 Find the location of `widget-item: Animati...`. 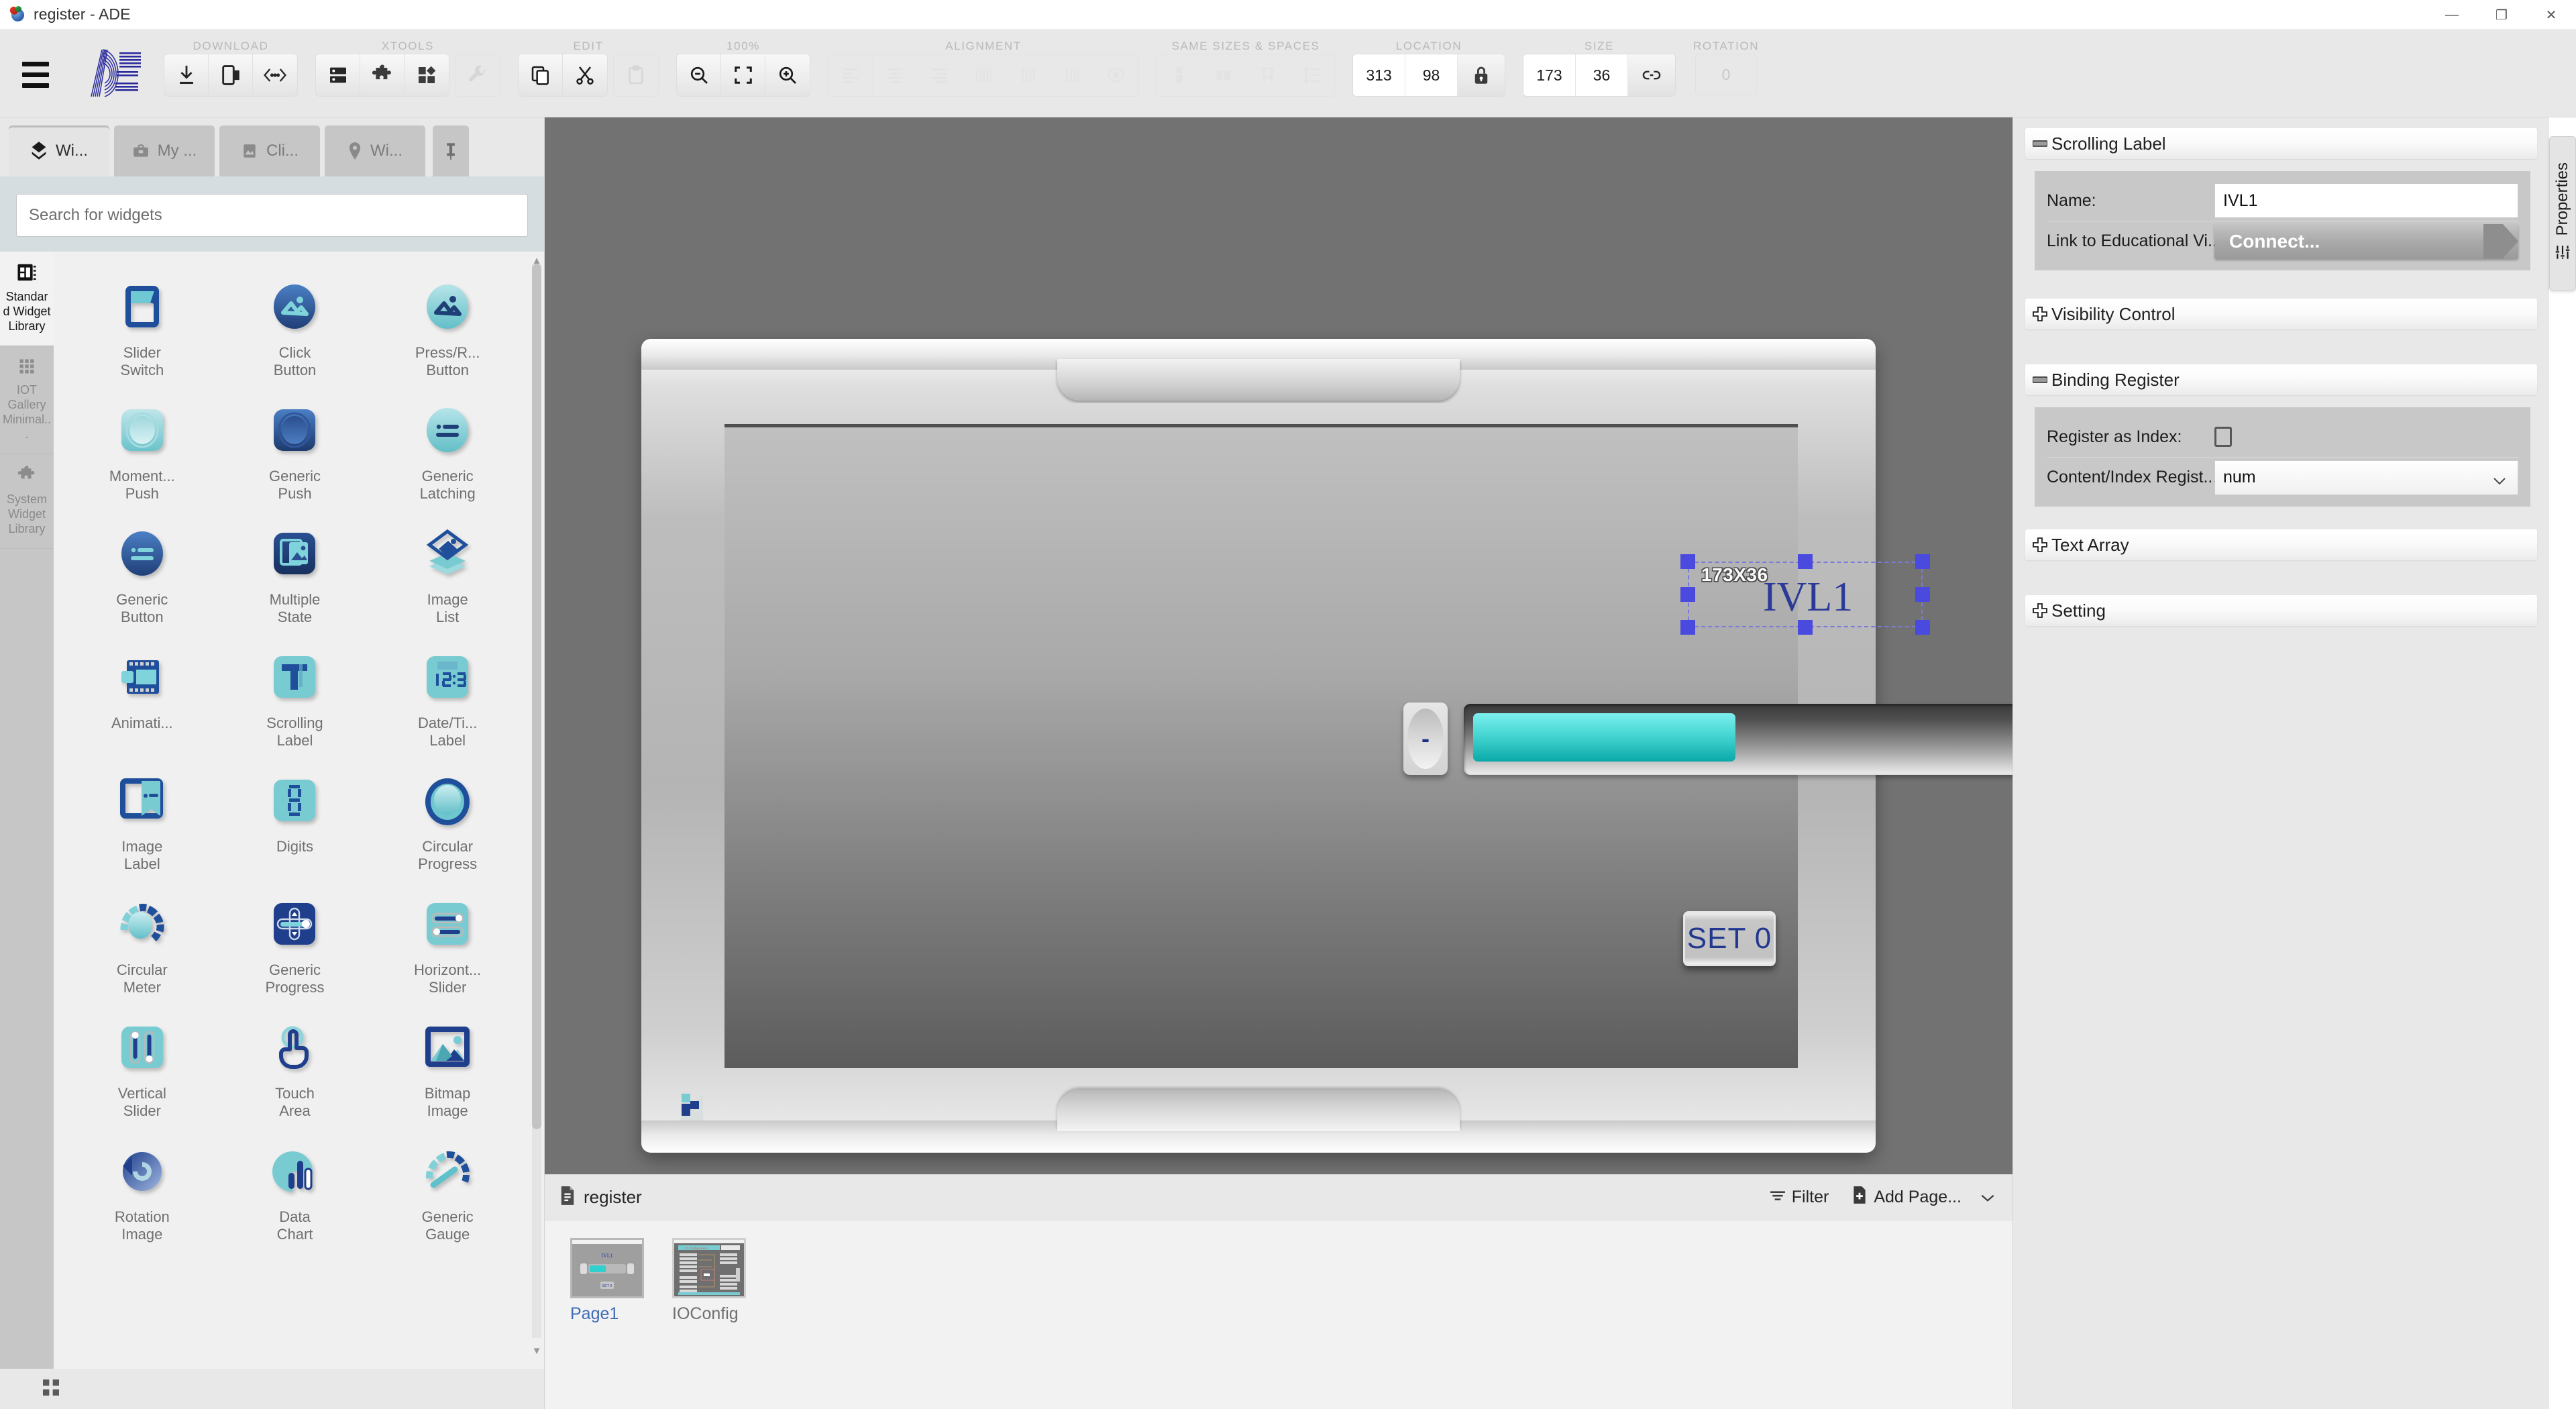

widget-item: Animati... is located at coordinates (142, 696).